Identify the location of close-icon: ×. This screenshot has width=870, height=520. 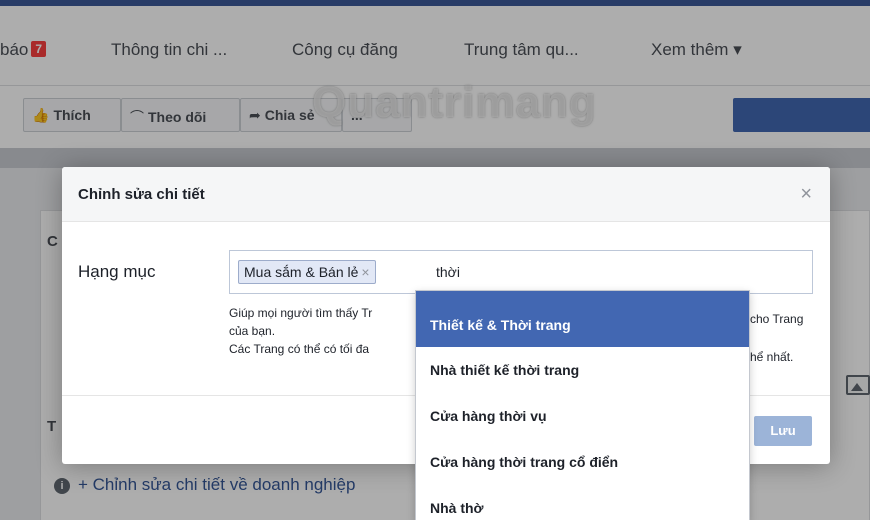
(806, 194).